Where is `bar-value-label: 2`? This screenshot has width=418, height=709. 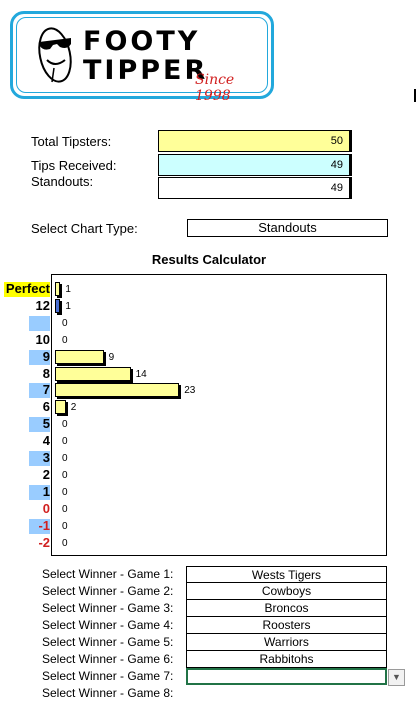
bar-value-label: 2 is located at coordinates (73, 408).